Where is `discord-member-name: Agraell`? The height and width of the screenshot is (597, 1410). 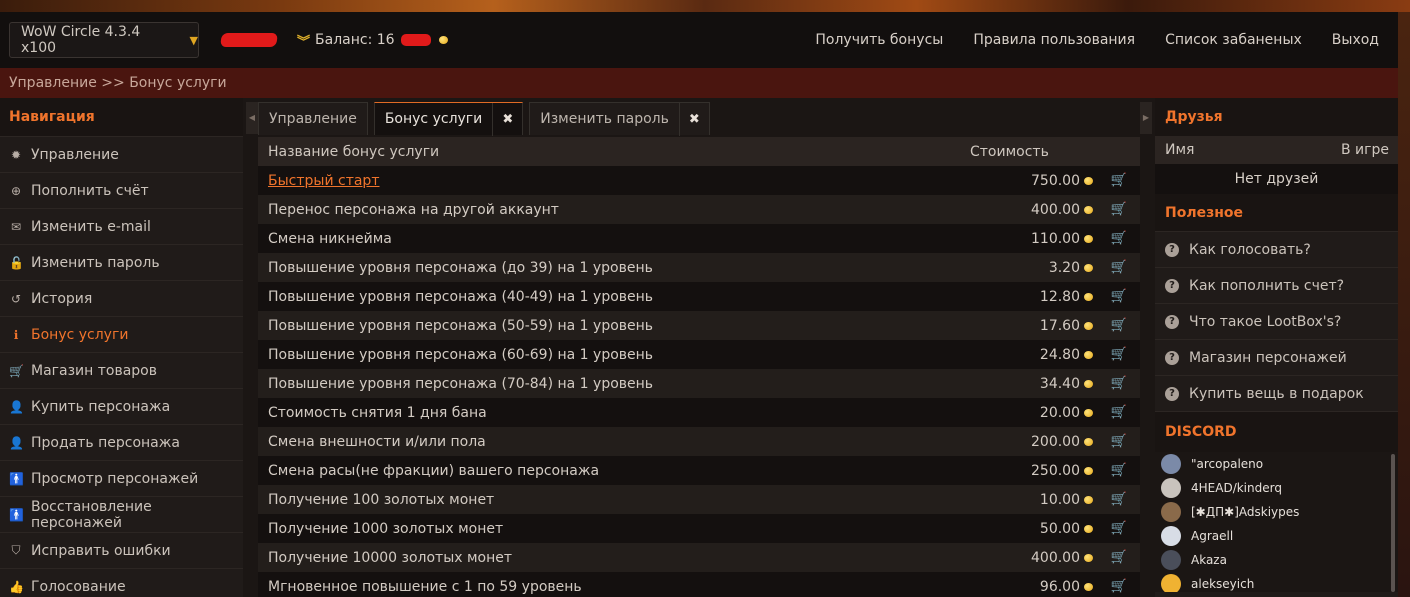 discord-member-name: Agraell is located at coordinates (1212, 536).